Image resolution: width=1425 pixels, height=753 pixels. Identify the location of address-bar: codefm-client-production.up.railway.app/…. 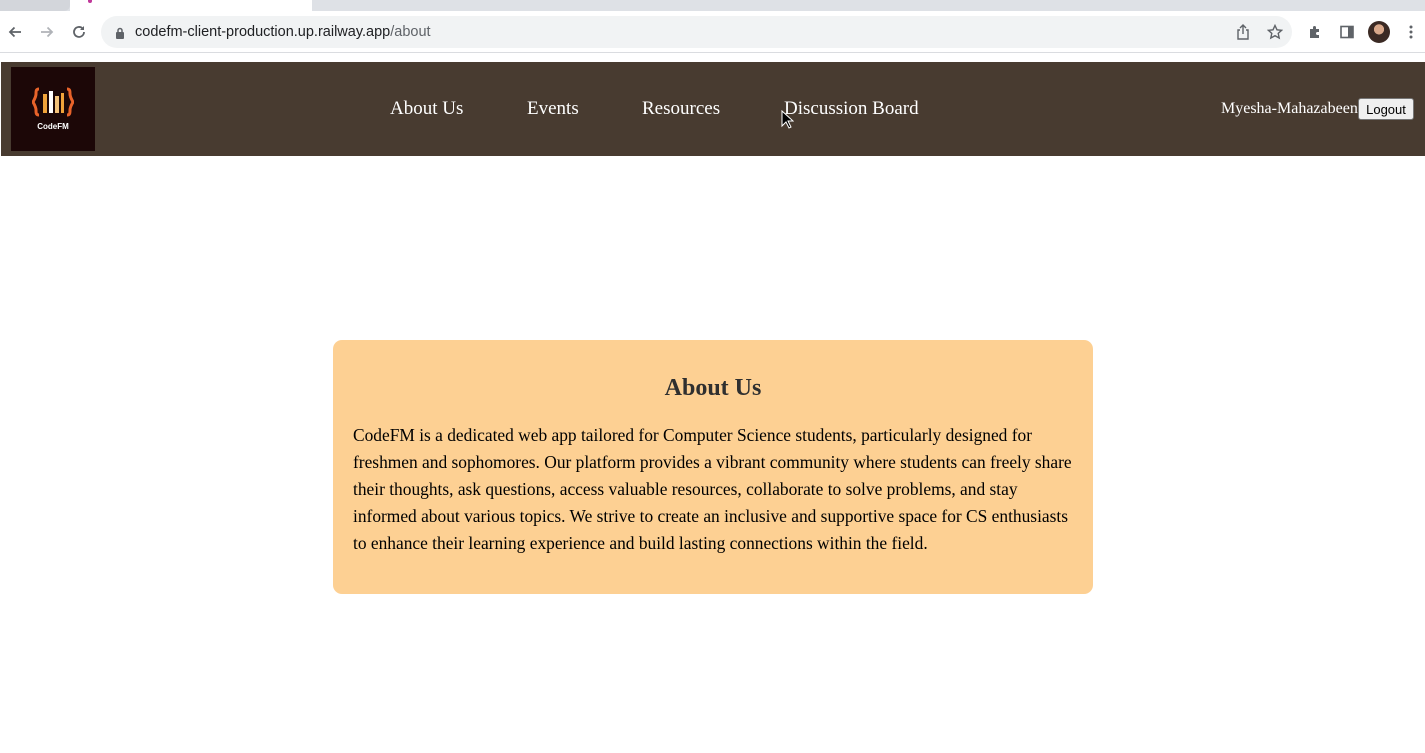
(696, 32).